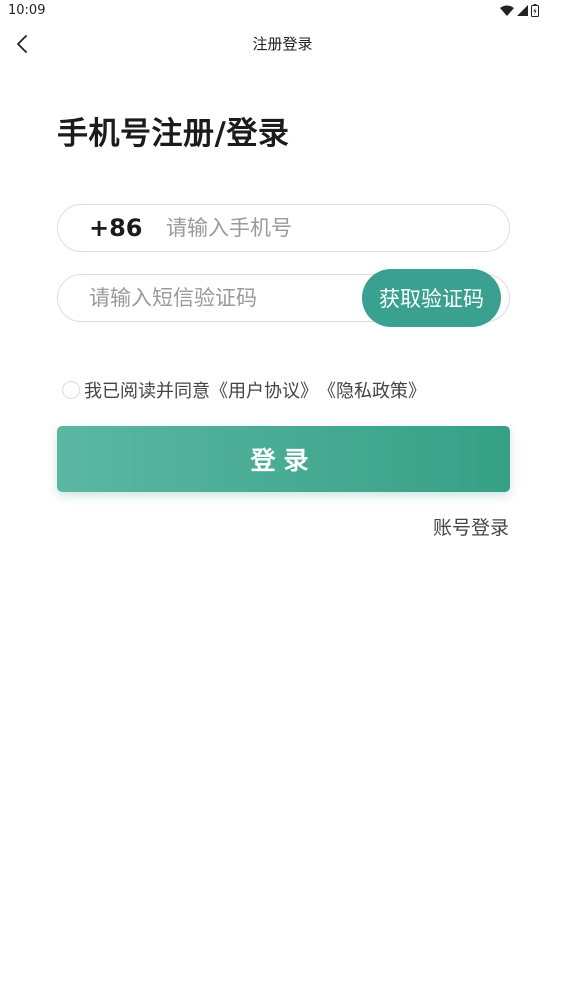 This screenshot has height=1004, width=565. Describe the element at coordinates (431, 298) in the screenshot. I see `get-code-button: 获取验证码` at that location.